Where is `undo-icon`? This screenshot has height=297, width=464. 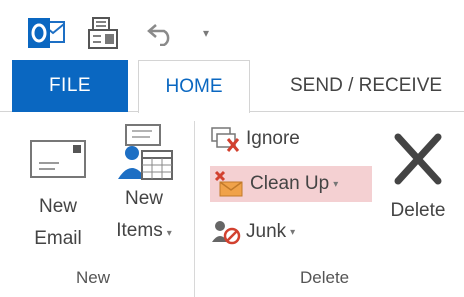
undo-icon is located at coordinates (161, 33).